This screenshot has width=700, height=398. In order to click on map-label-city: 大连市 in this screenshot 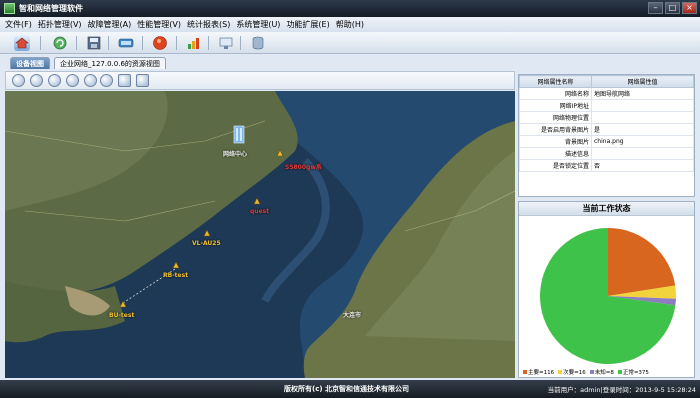, I will do `click(352, 315)`.